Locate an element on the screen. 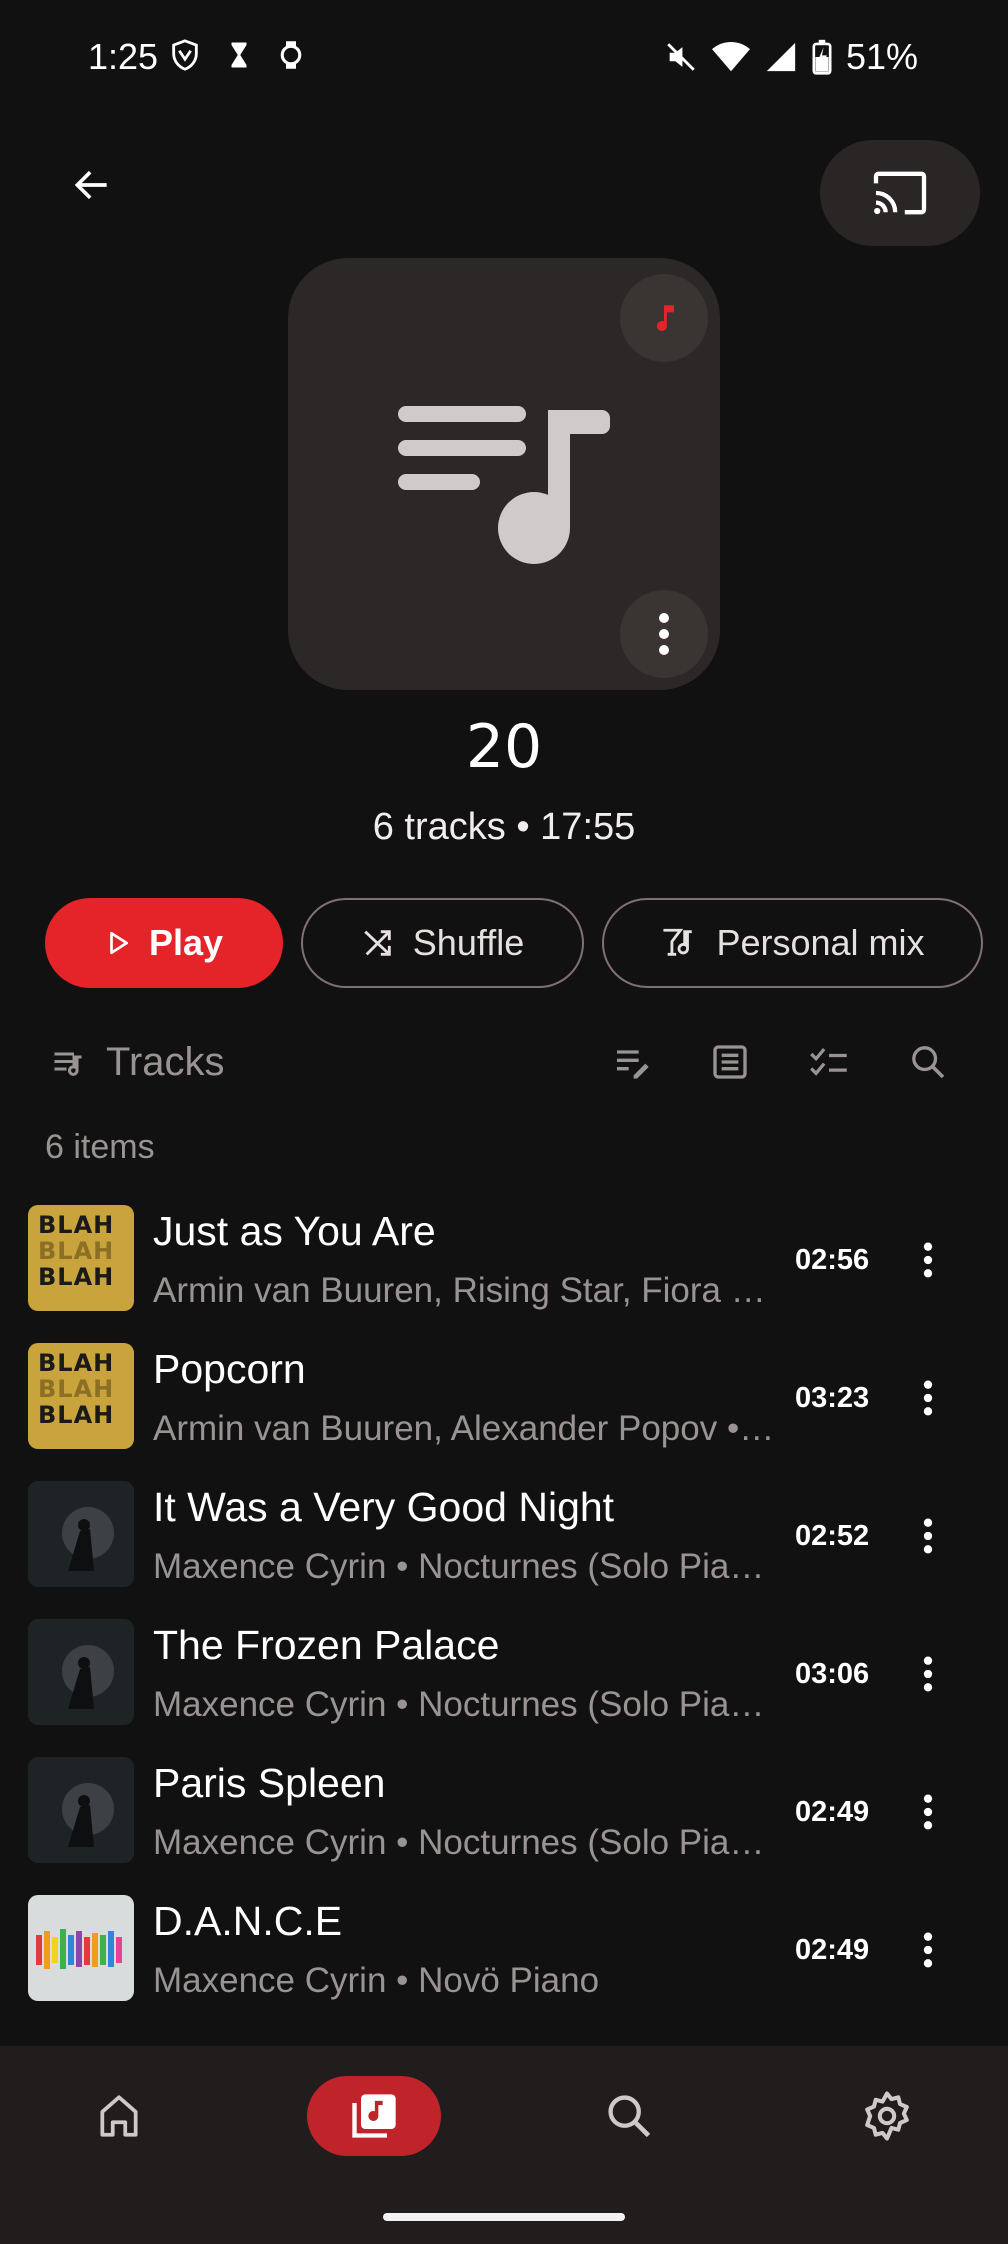  track-duration: 02:52 is located at coordinates (832, 1536).